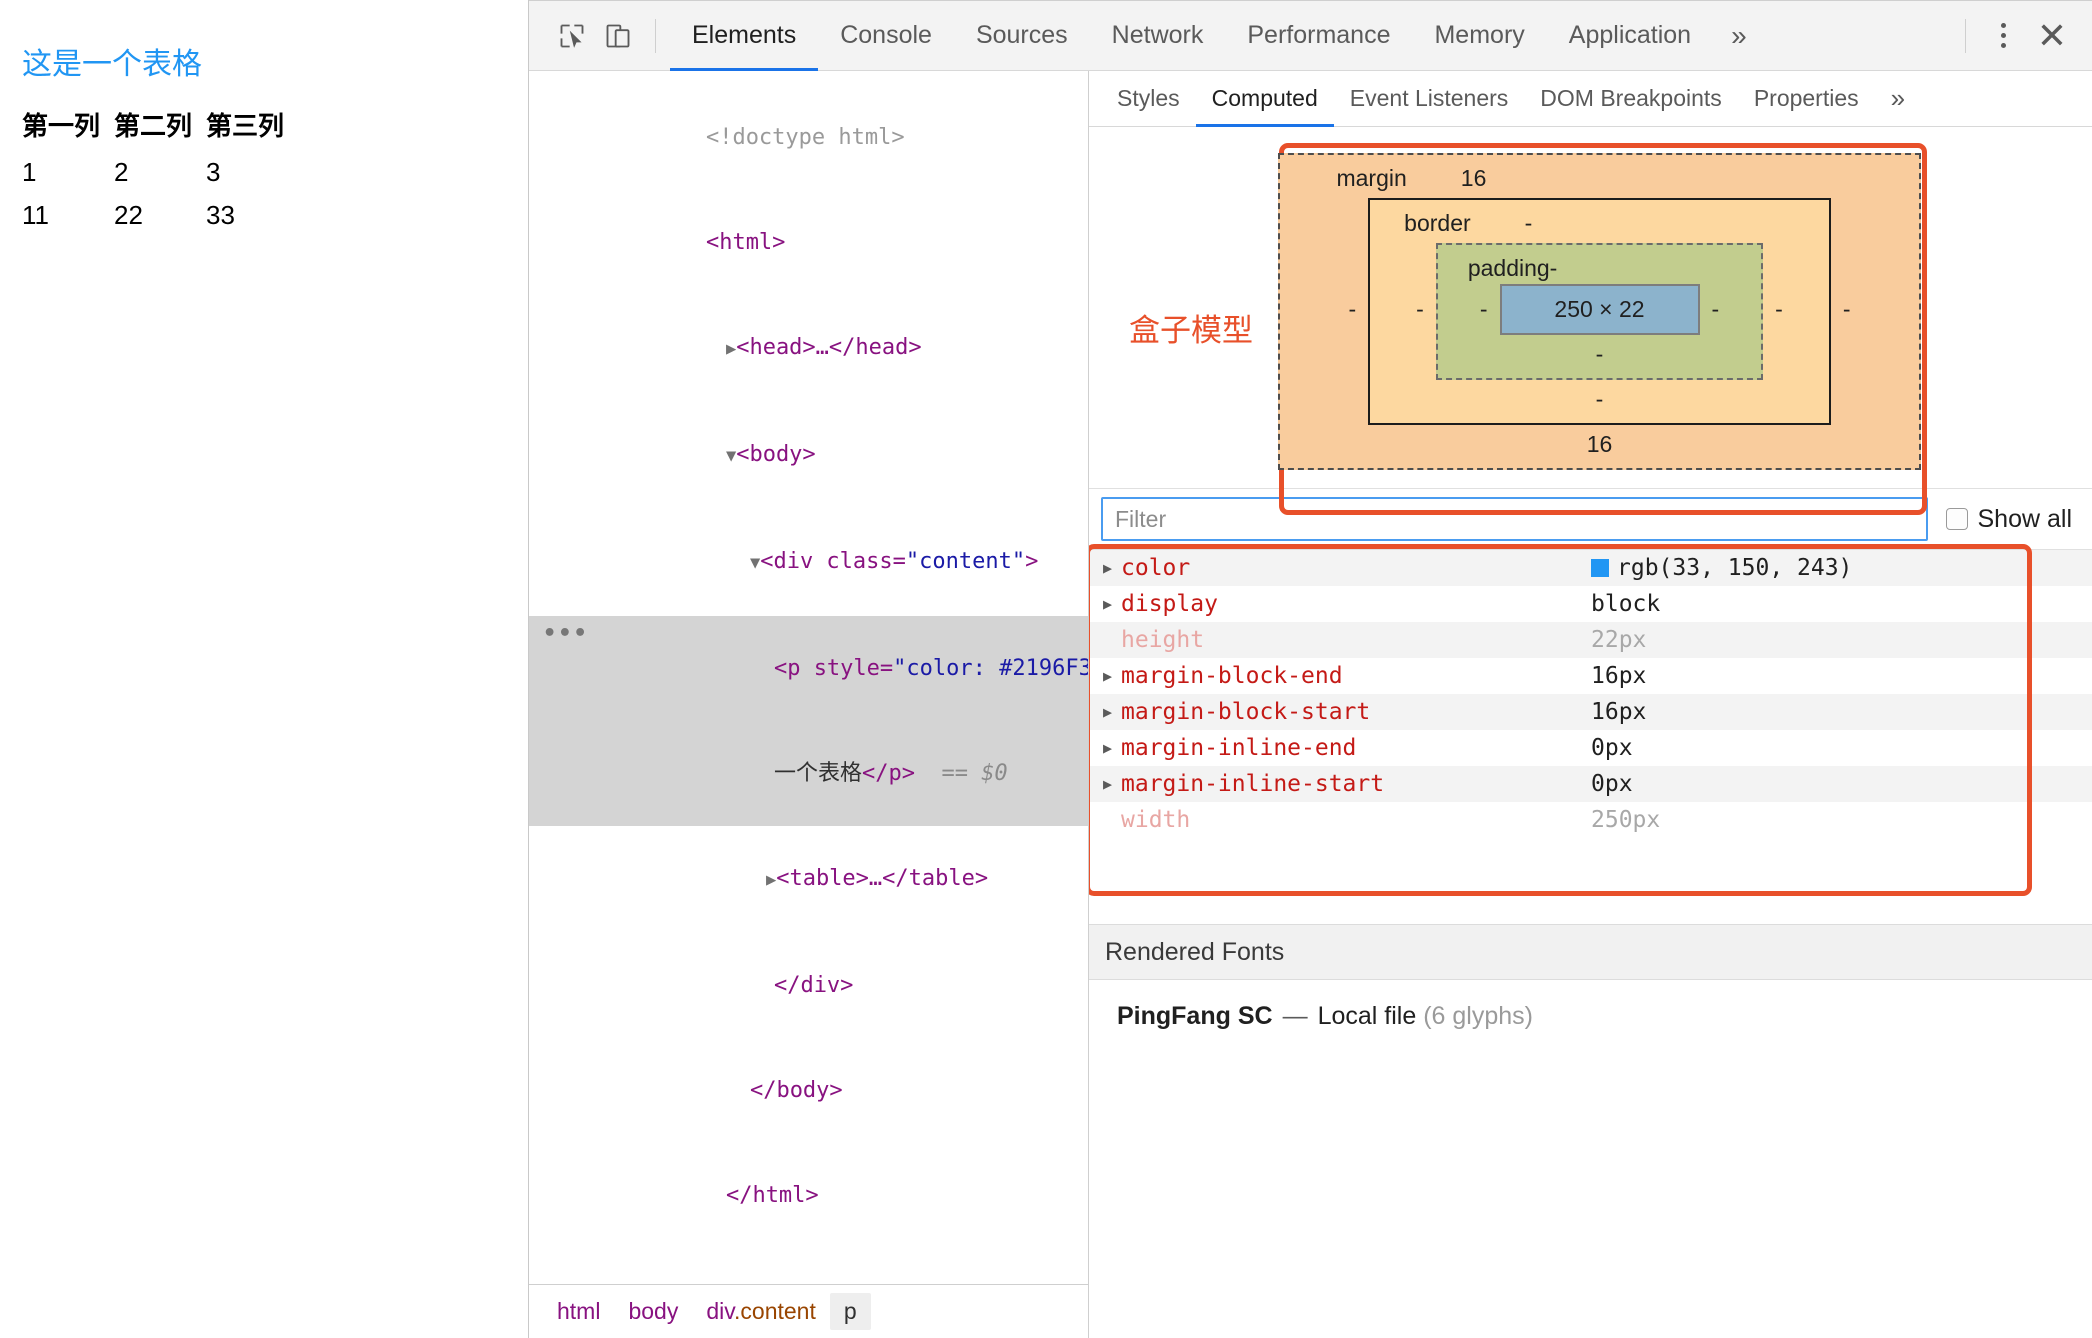  Describe the element at coordinates (1429, 99) in the screenshot. I see `tab-event-listeners: Event Listeners` at that location.